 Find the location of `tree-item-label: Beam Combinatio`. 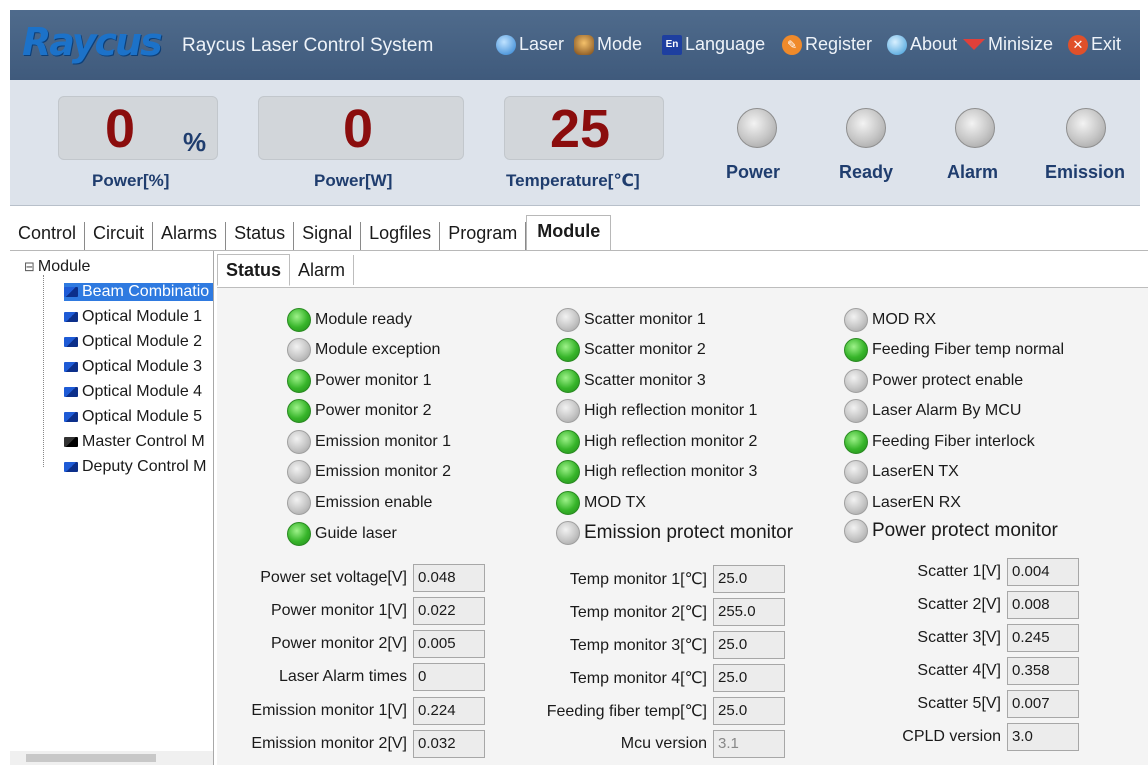

tree-item-label: Beam Combinatio is located at coordinates (146, 291).